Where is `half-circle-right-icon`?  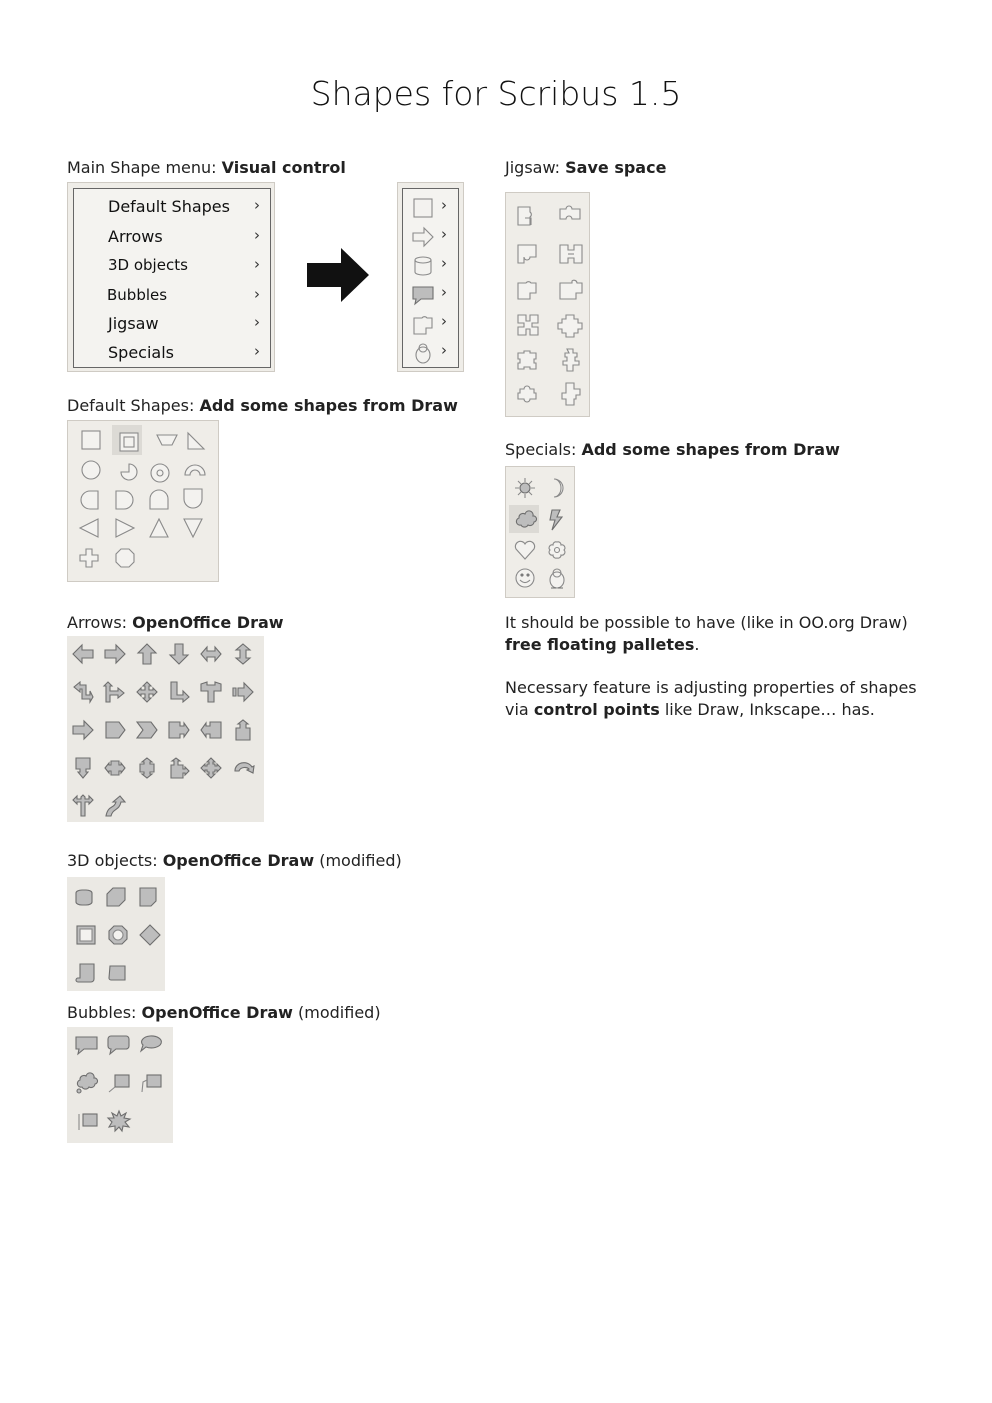
half-circle-right-icon is located at coordinates (125, 500).